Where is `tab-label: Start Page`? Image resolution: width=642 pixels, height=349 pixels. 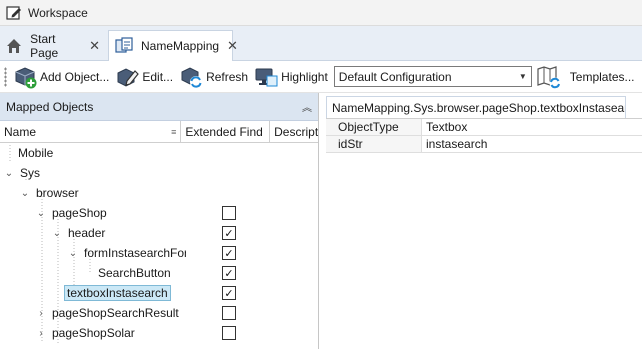
tab-label: Start Page is located at coordinates (44, 45).